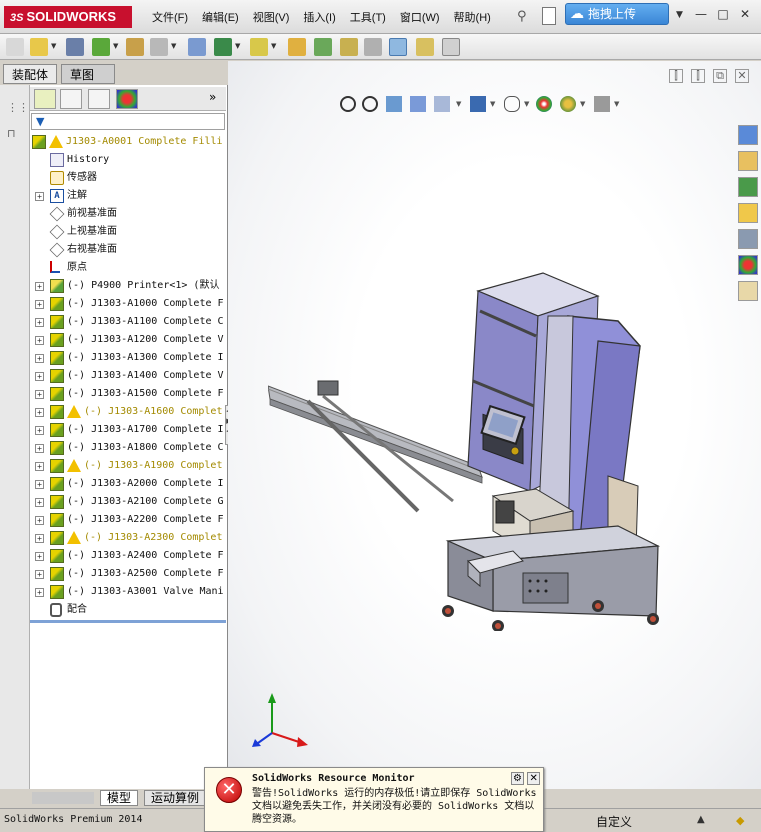 This screenshot has height=832, width=761. I want to click on tree-node: + (-) J1303-A1300 Complete I, so click(128, 358).